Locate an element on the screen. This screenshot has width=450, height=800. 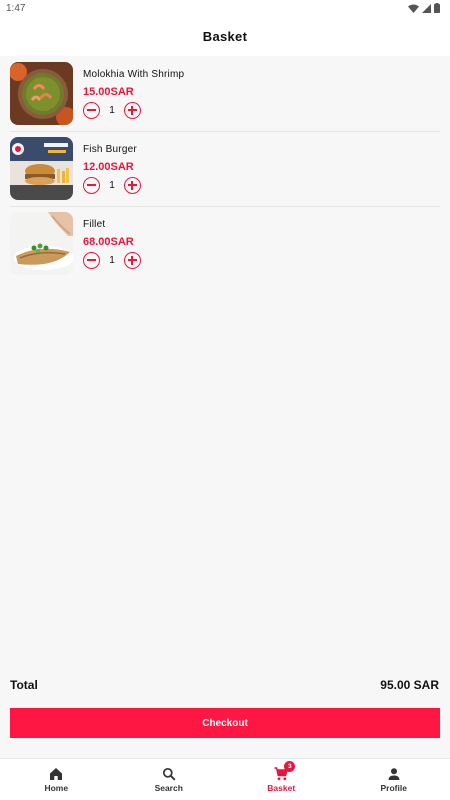
nav-label: Search is located at coordinates (168, 787).